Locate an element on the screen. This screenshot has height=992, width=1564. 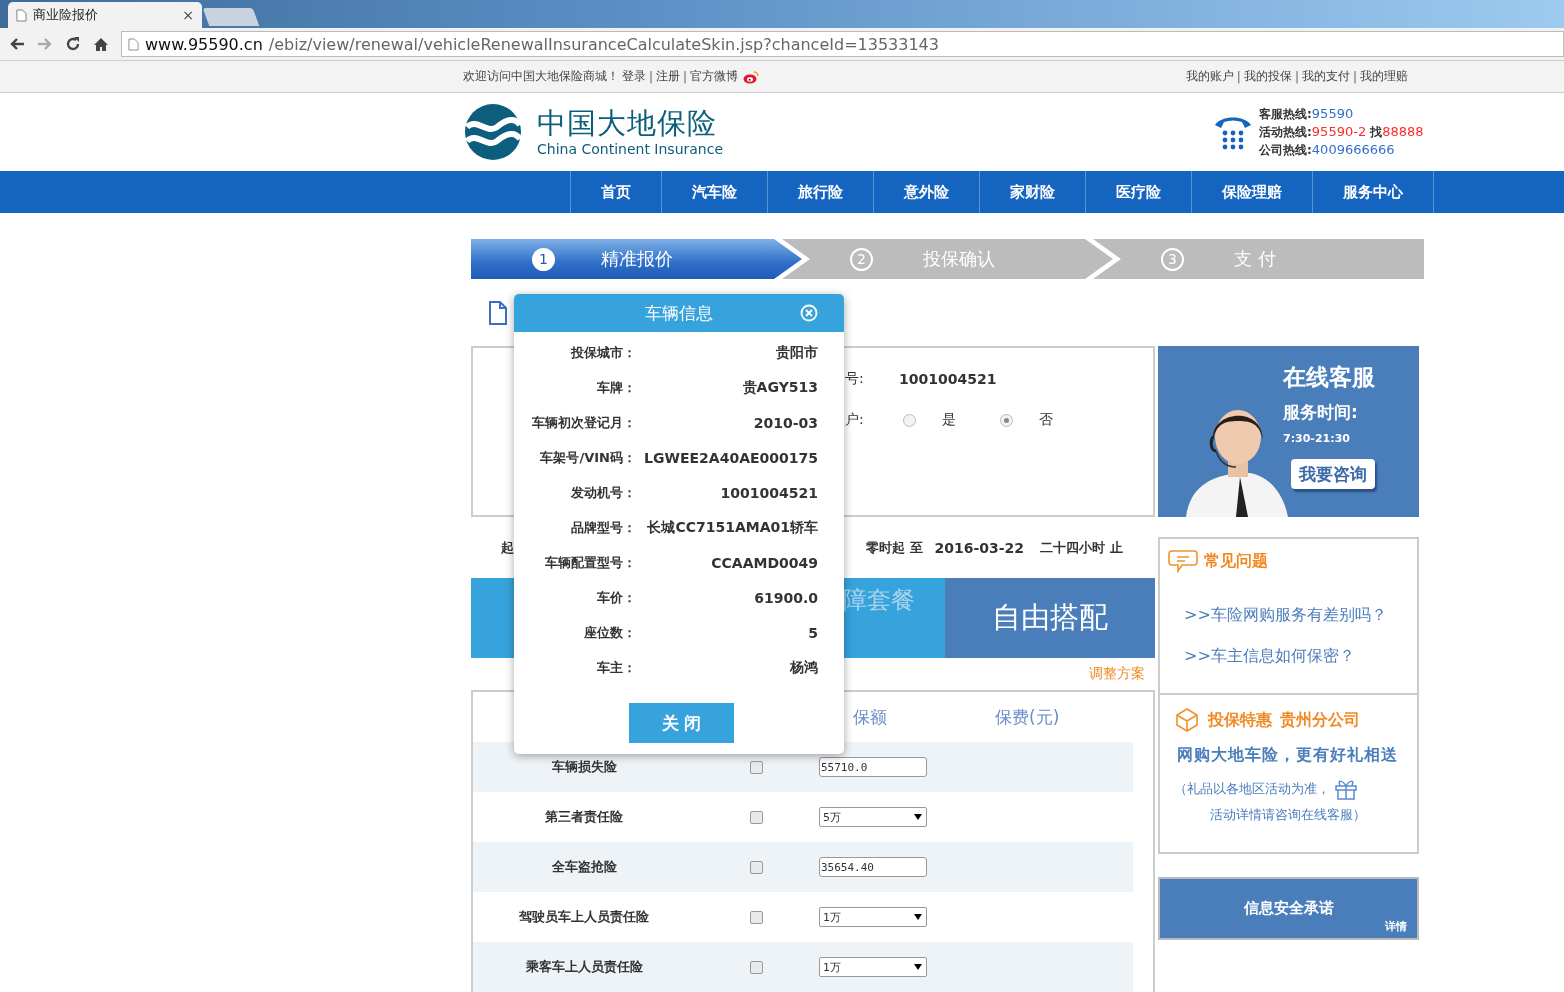
radio-label: 否 is located at coordinates (1046, 420).